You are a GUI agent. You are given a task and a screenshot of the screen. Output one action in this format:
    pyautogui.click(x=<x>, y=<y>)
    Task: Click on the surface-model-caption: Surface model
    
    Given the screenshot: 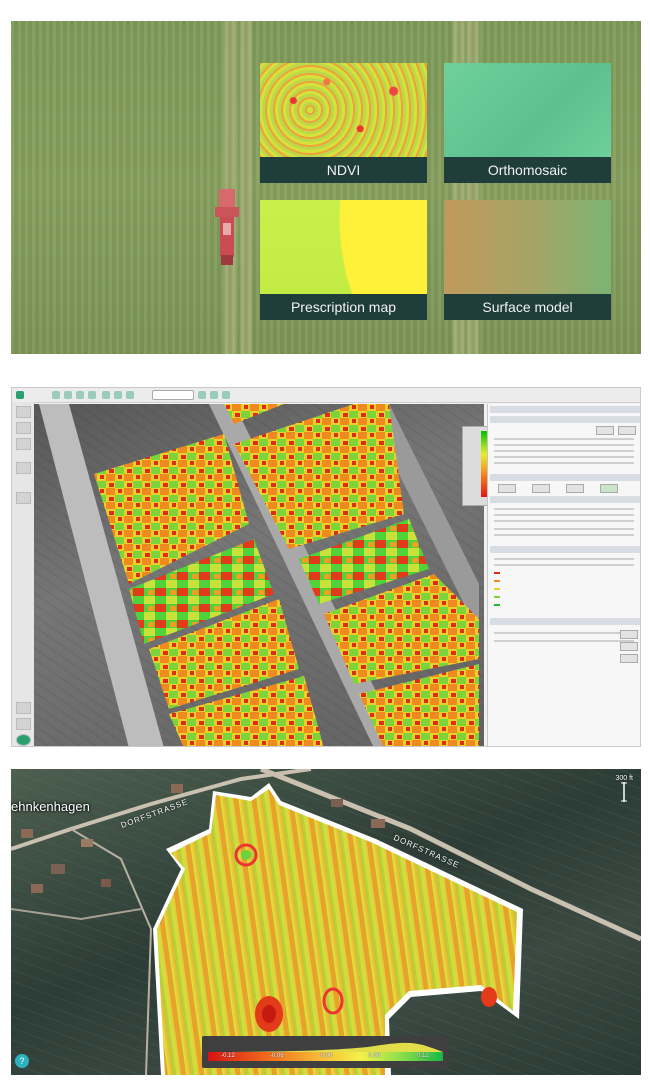 What is the action you would take?
    pyautogui.click(x=527, y=307)
    